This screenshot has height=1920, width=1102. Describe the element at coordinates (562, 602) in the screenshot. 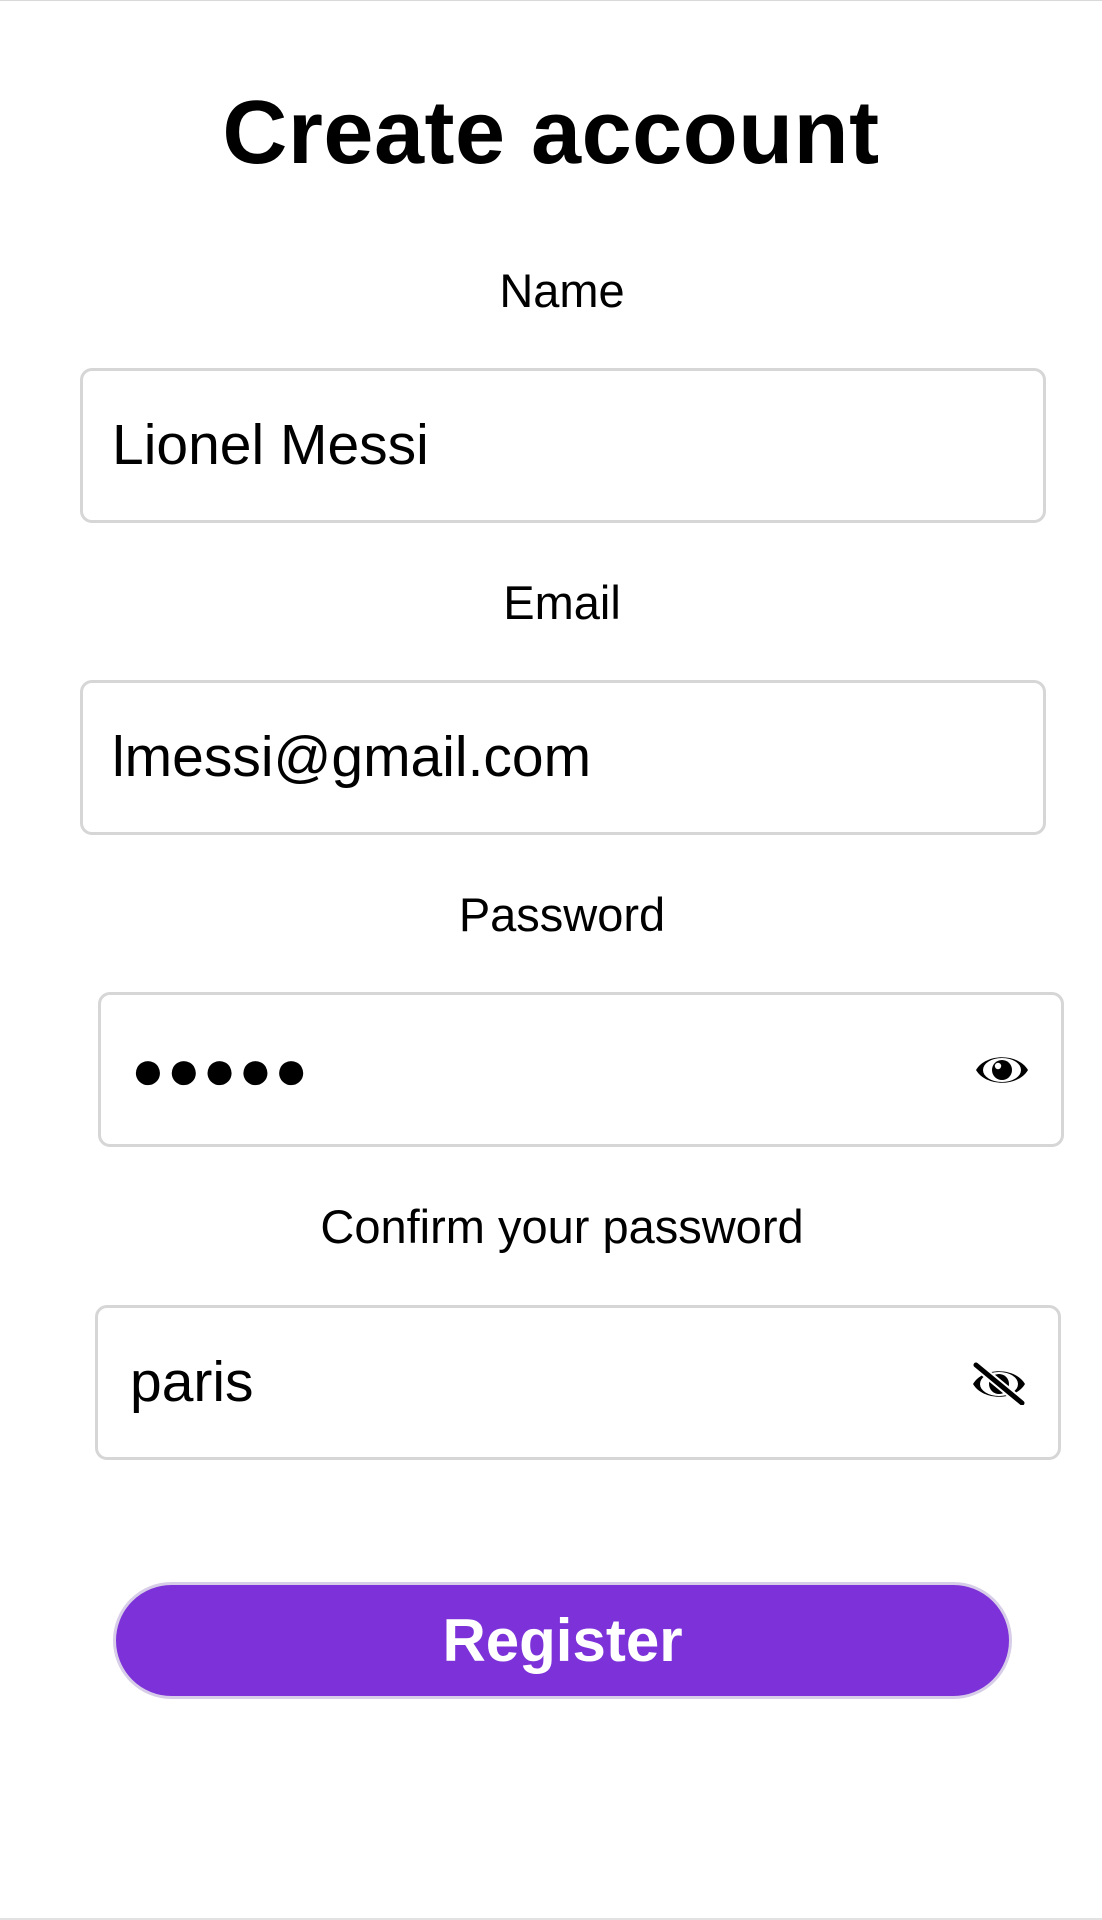

I see `email-label: Email` at that location.